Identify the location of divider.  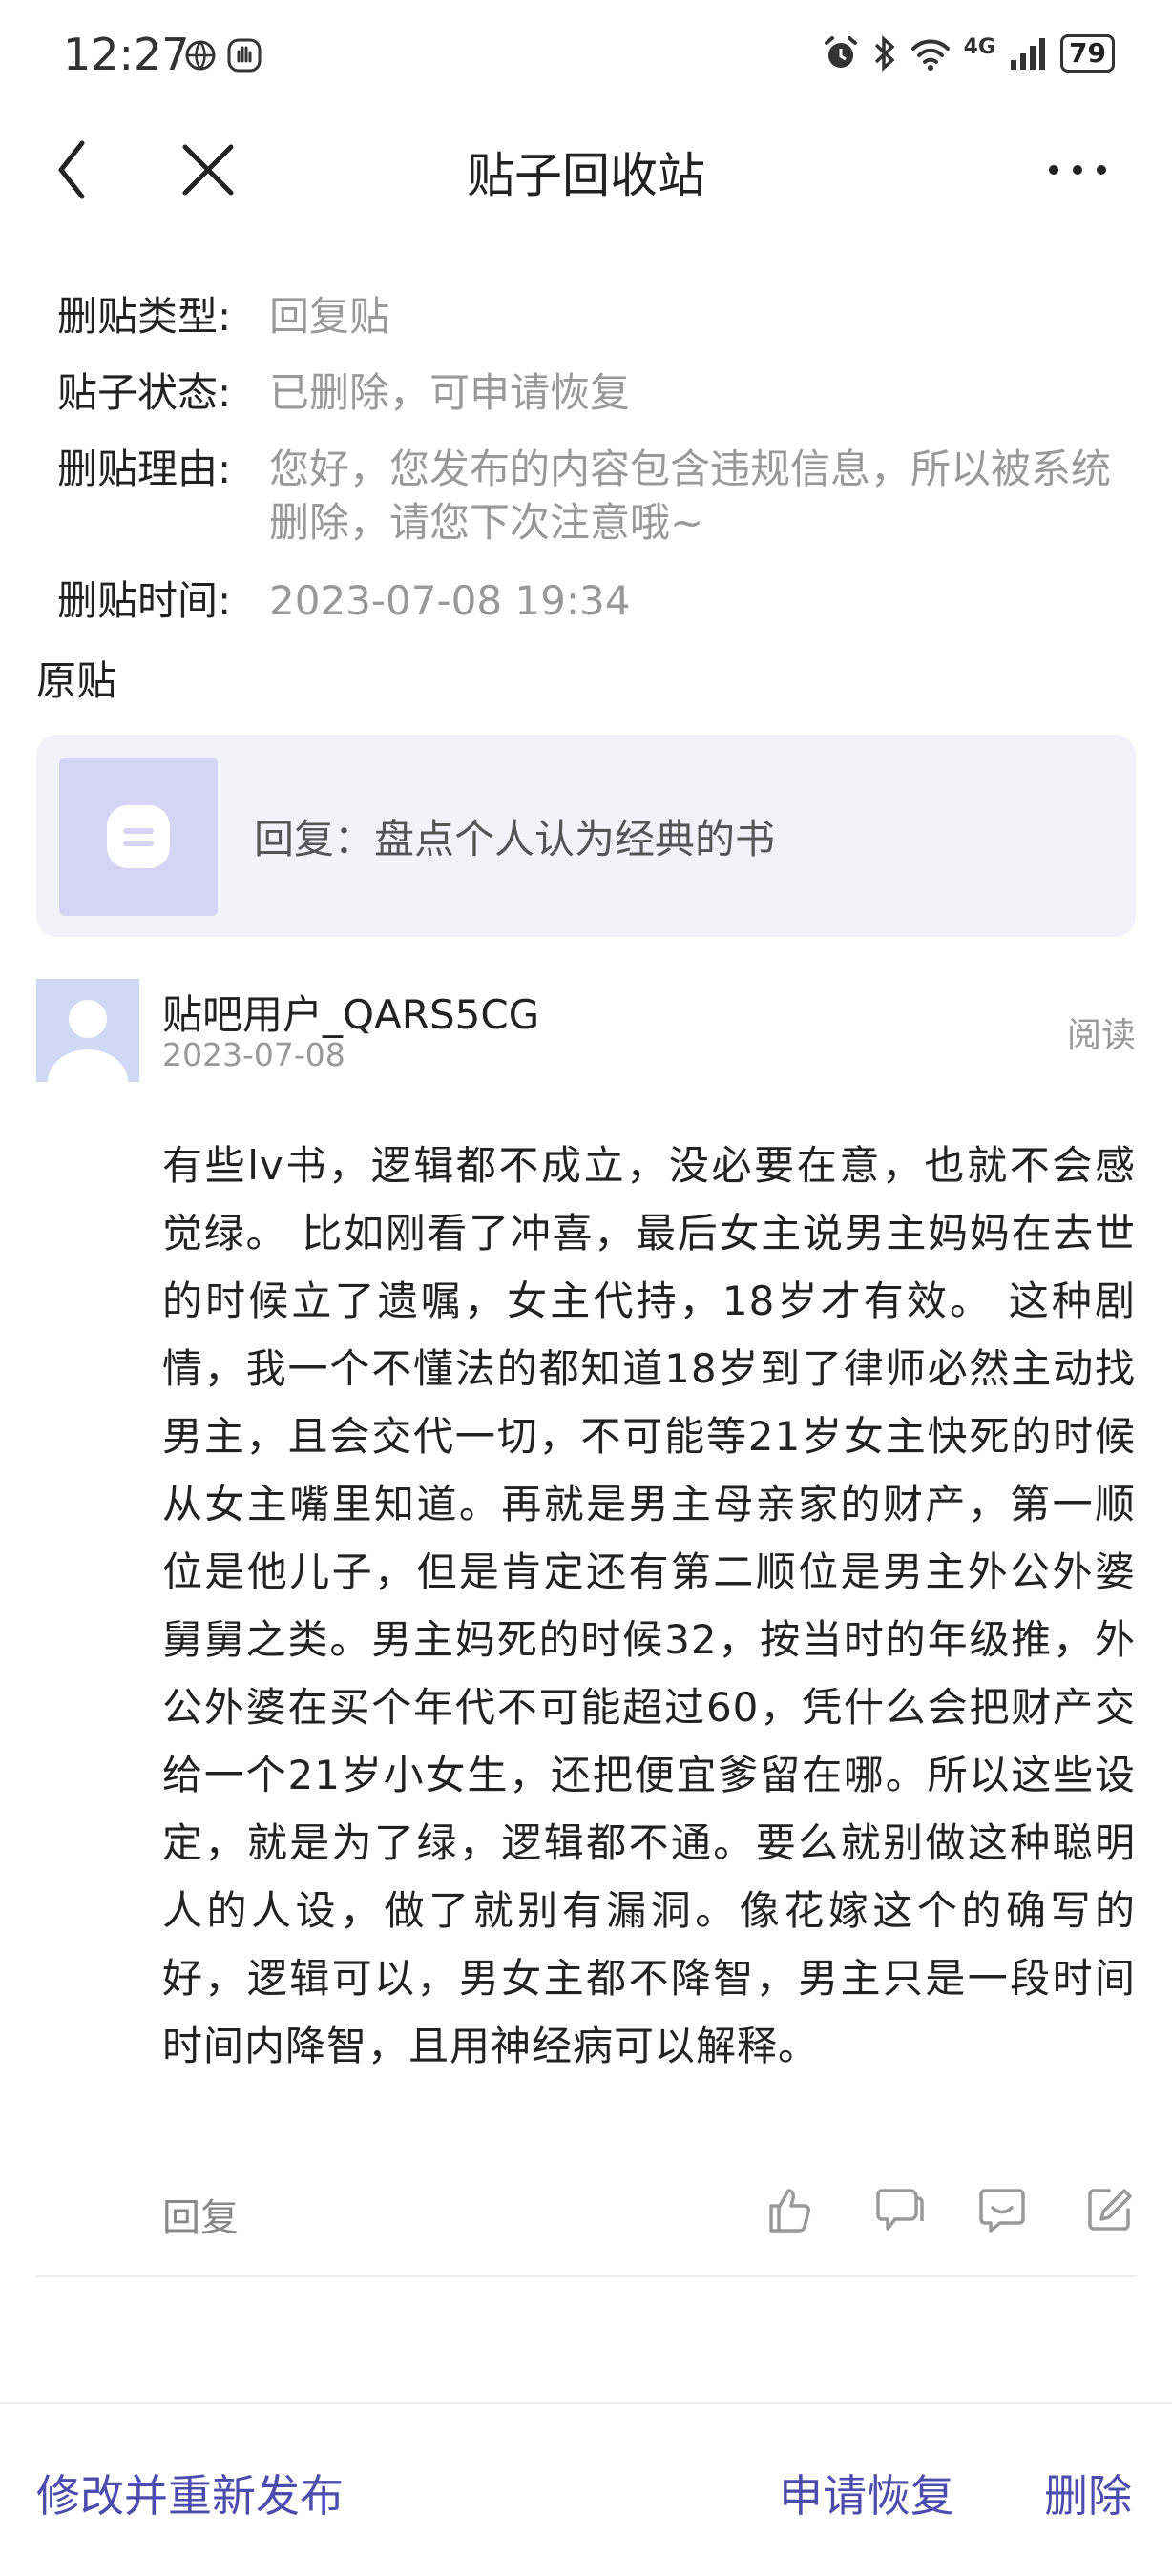
(586, 2276).